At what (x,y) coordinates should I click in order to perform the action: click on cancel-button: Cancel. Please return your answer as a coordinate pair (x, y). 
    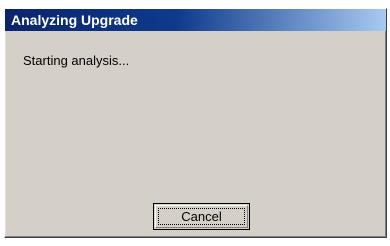
    Looking at the image, I should click on (201, 216).